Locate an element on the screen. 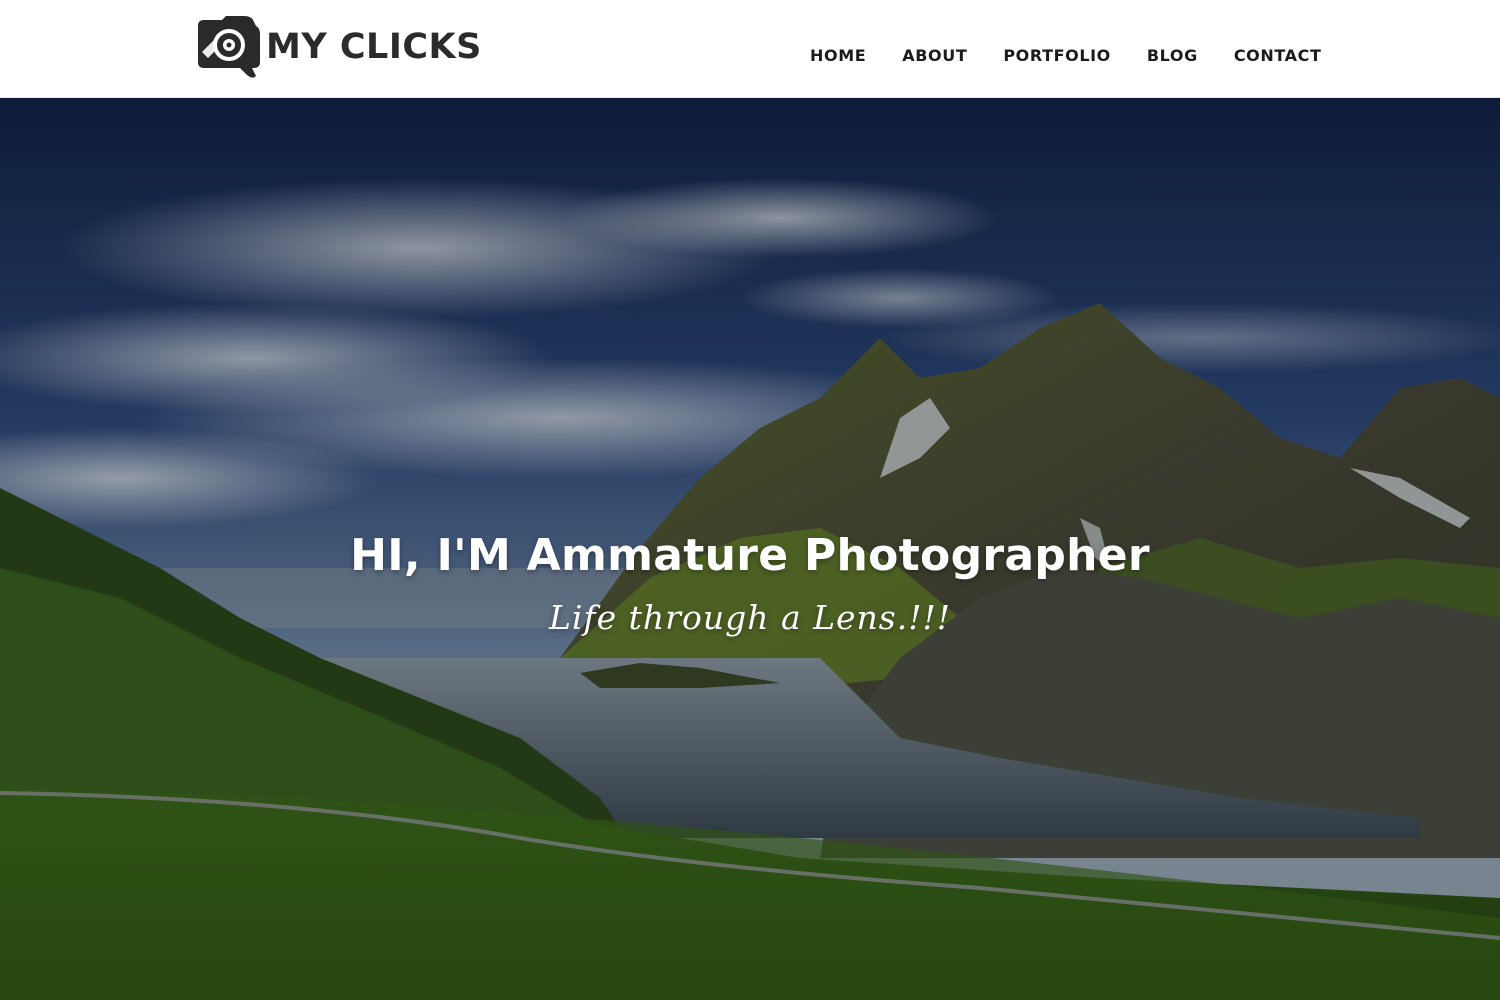 The image size is (1500, 1000). site-logo: MY CLICKS is located at coordinates (338, 47).